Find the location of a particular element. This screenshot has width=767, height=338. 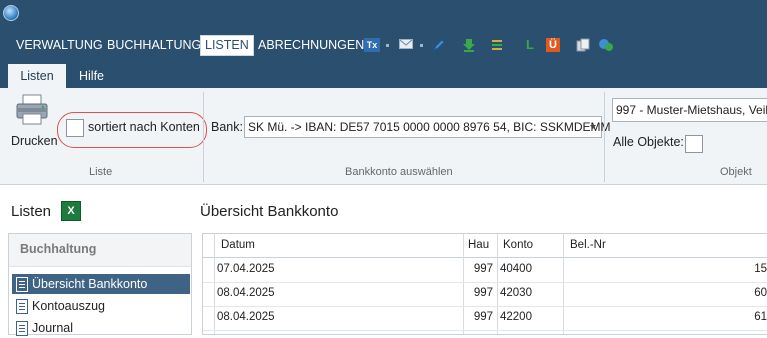

sidebar-item-kontoauszug: Kontoauszug is located at coordinates (101, 306).